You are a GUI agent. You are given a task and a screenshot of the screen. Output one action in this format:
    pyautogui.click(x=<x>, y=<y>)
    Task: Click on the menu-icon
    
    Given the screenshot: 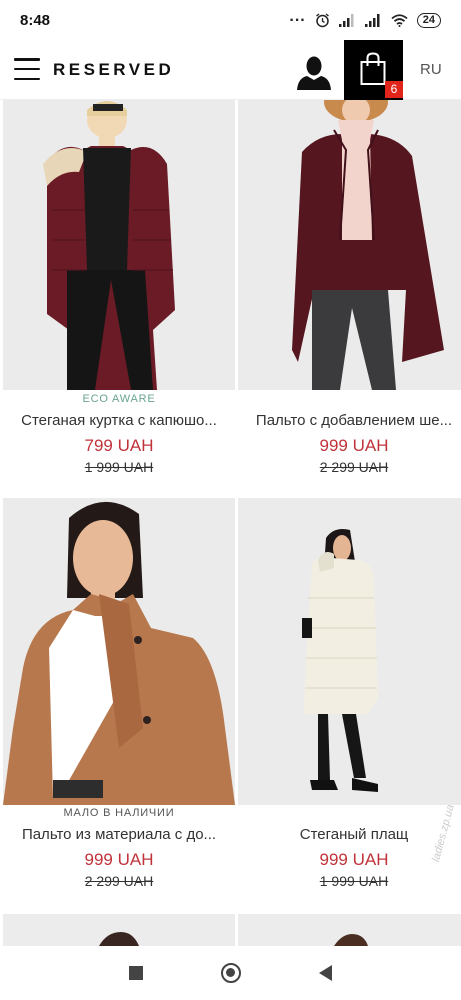 What is the action you would take?
    pyautogui.click(x=27, y=69)
    